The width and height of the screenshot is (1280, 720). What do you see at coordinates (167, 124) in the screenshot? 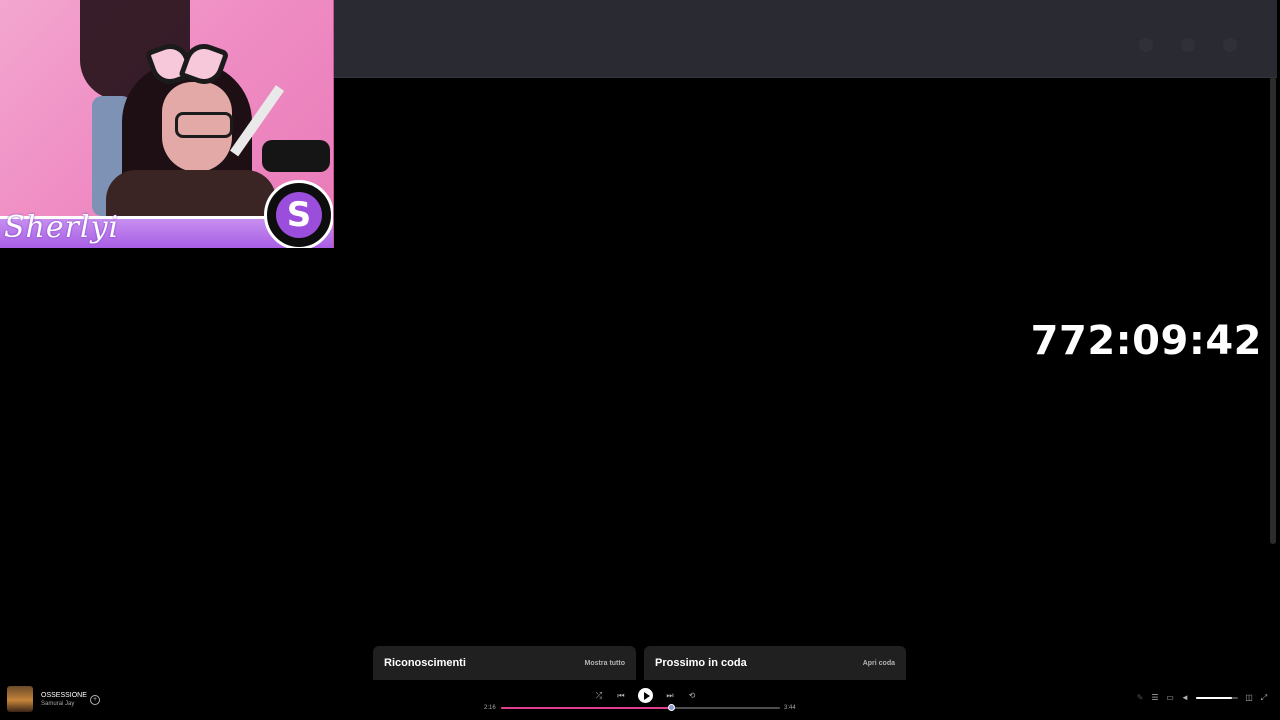
I see `webcam-overlay: Sherlyi S` at bounding box center [167, 124].